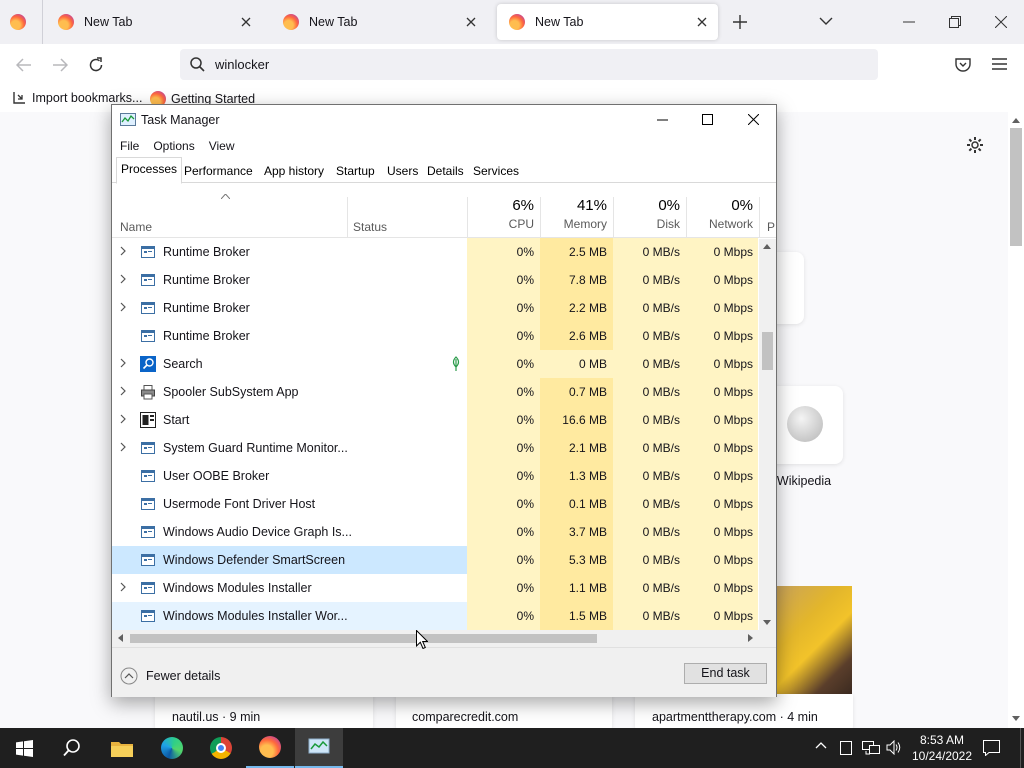  Describe the element at coordinates (871, 748) in the screenshot. I see `network-icon` at that location.